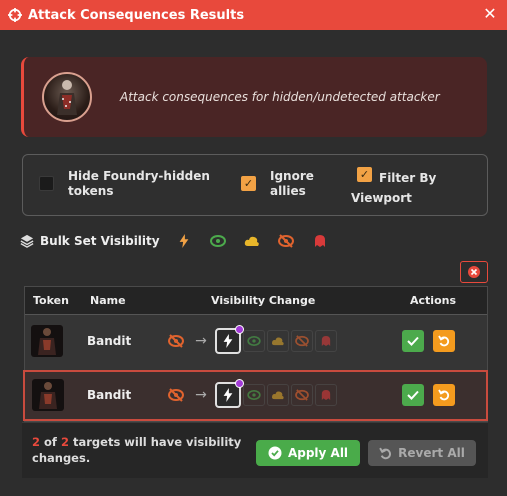  Describe the element at coordinates (490, 14) in the screenshot. I see `close-icon: ✕` at that location.